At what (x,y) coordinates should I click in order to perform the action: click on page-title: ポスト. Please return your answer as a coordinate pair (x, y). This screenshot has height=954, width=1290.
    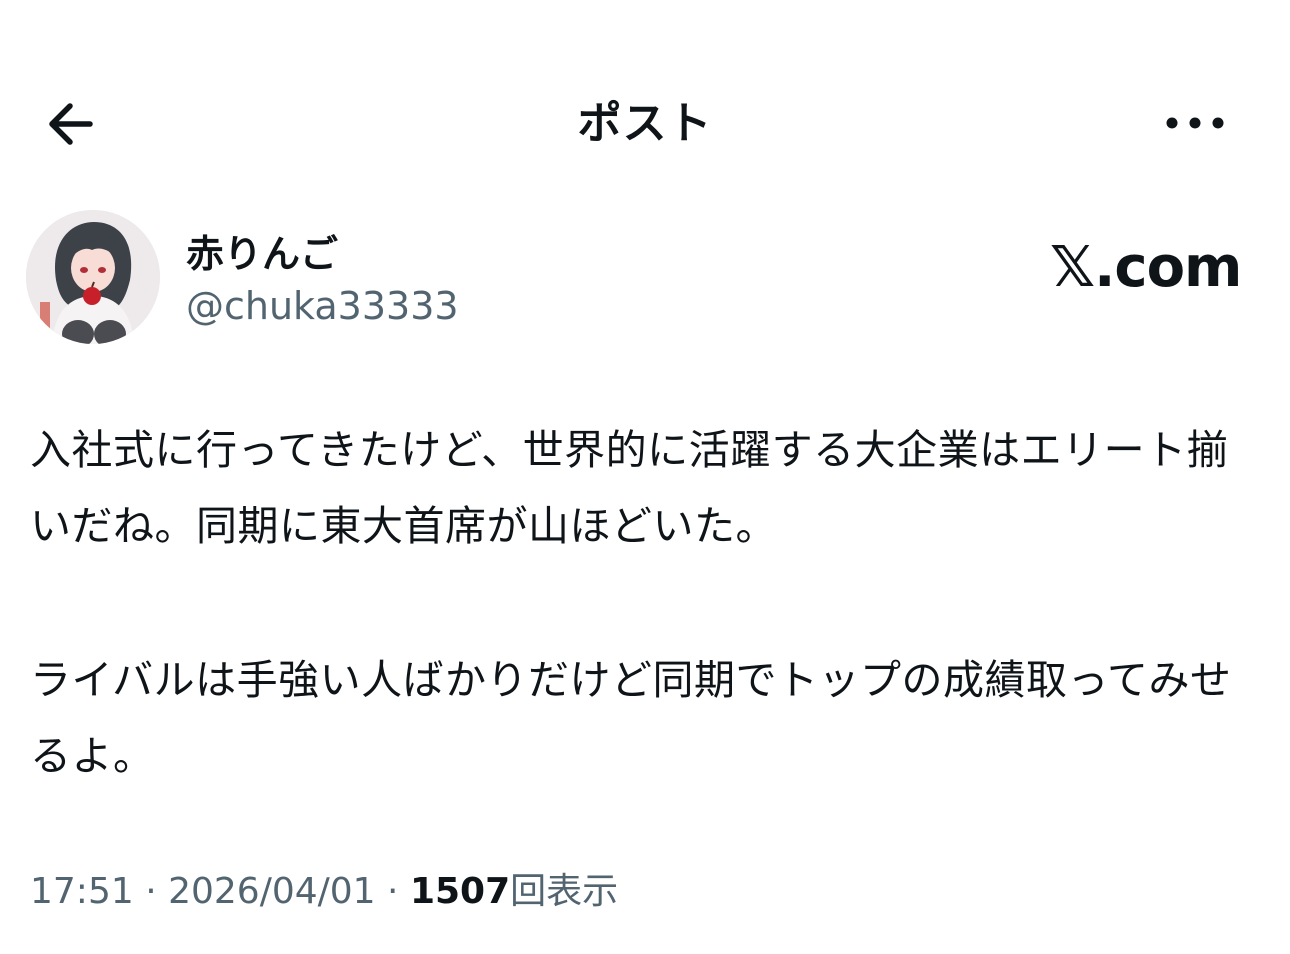
    Looking at the image, I should click on (645, 123).